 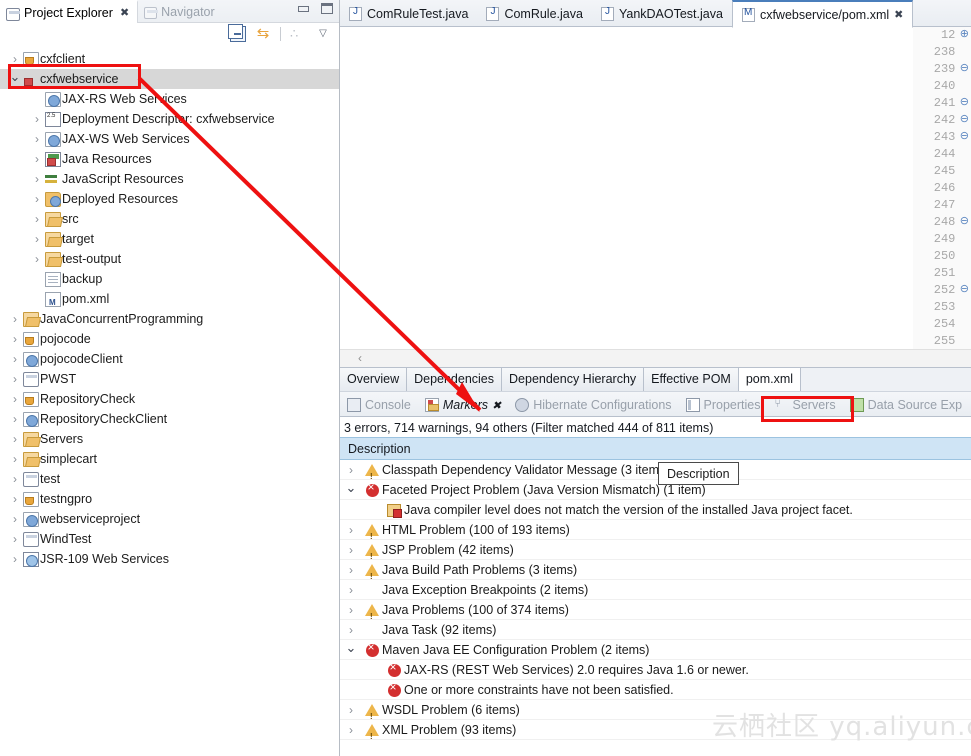 I want to click on tab-navigator: Navigator, so click(x=180, y=11).